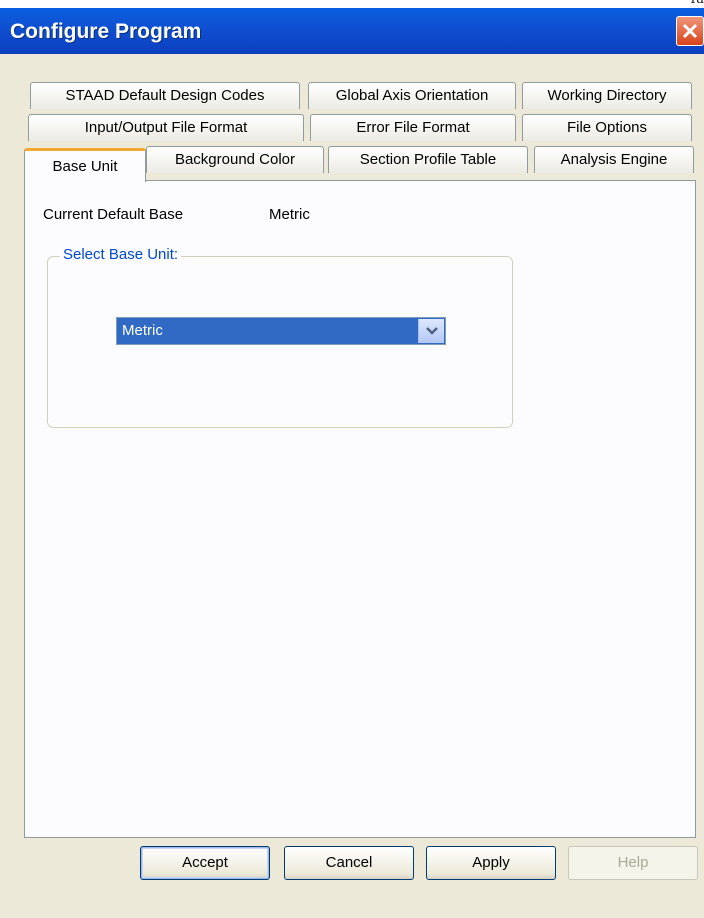 This screenshot has height=918, width=704. What do you see at coordinates (696, 3) in the screenshot?
I see `background-window-text: Ta` at bounding box center [696, 3].